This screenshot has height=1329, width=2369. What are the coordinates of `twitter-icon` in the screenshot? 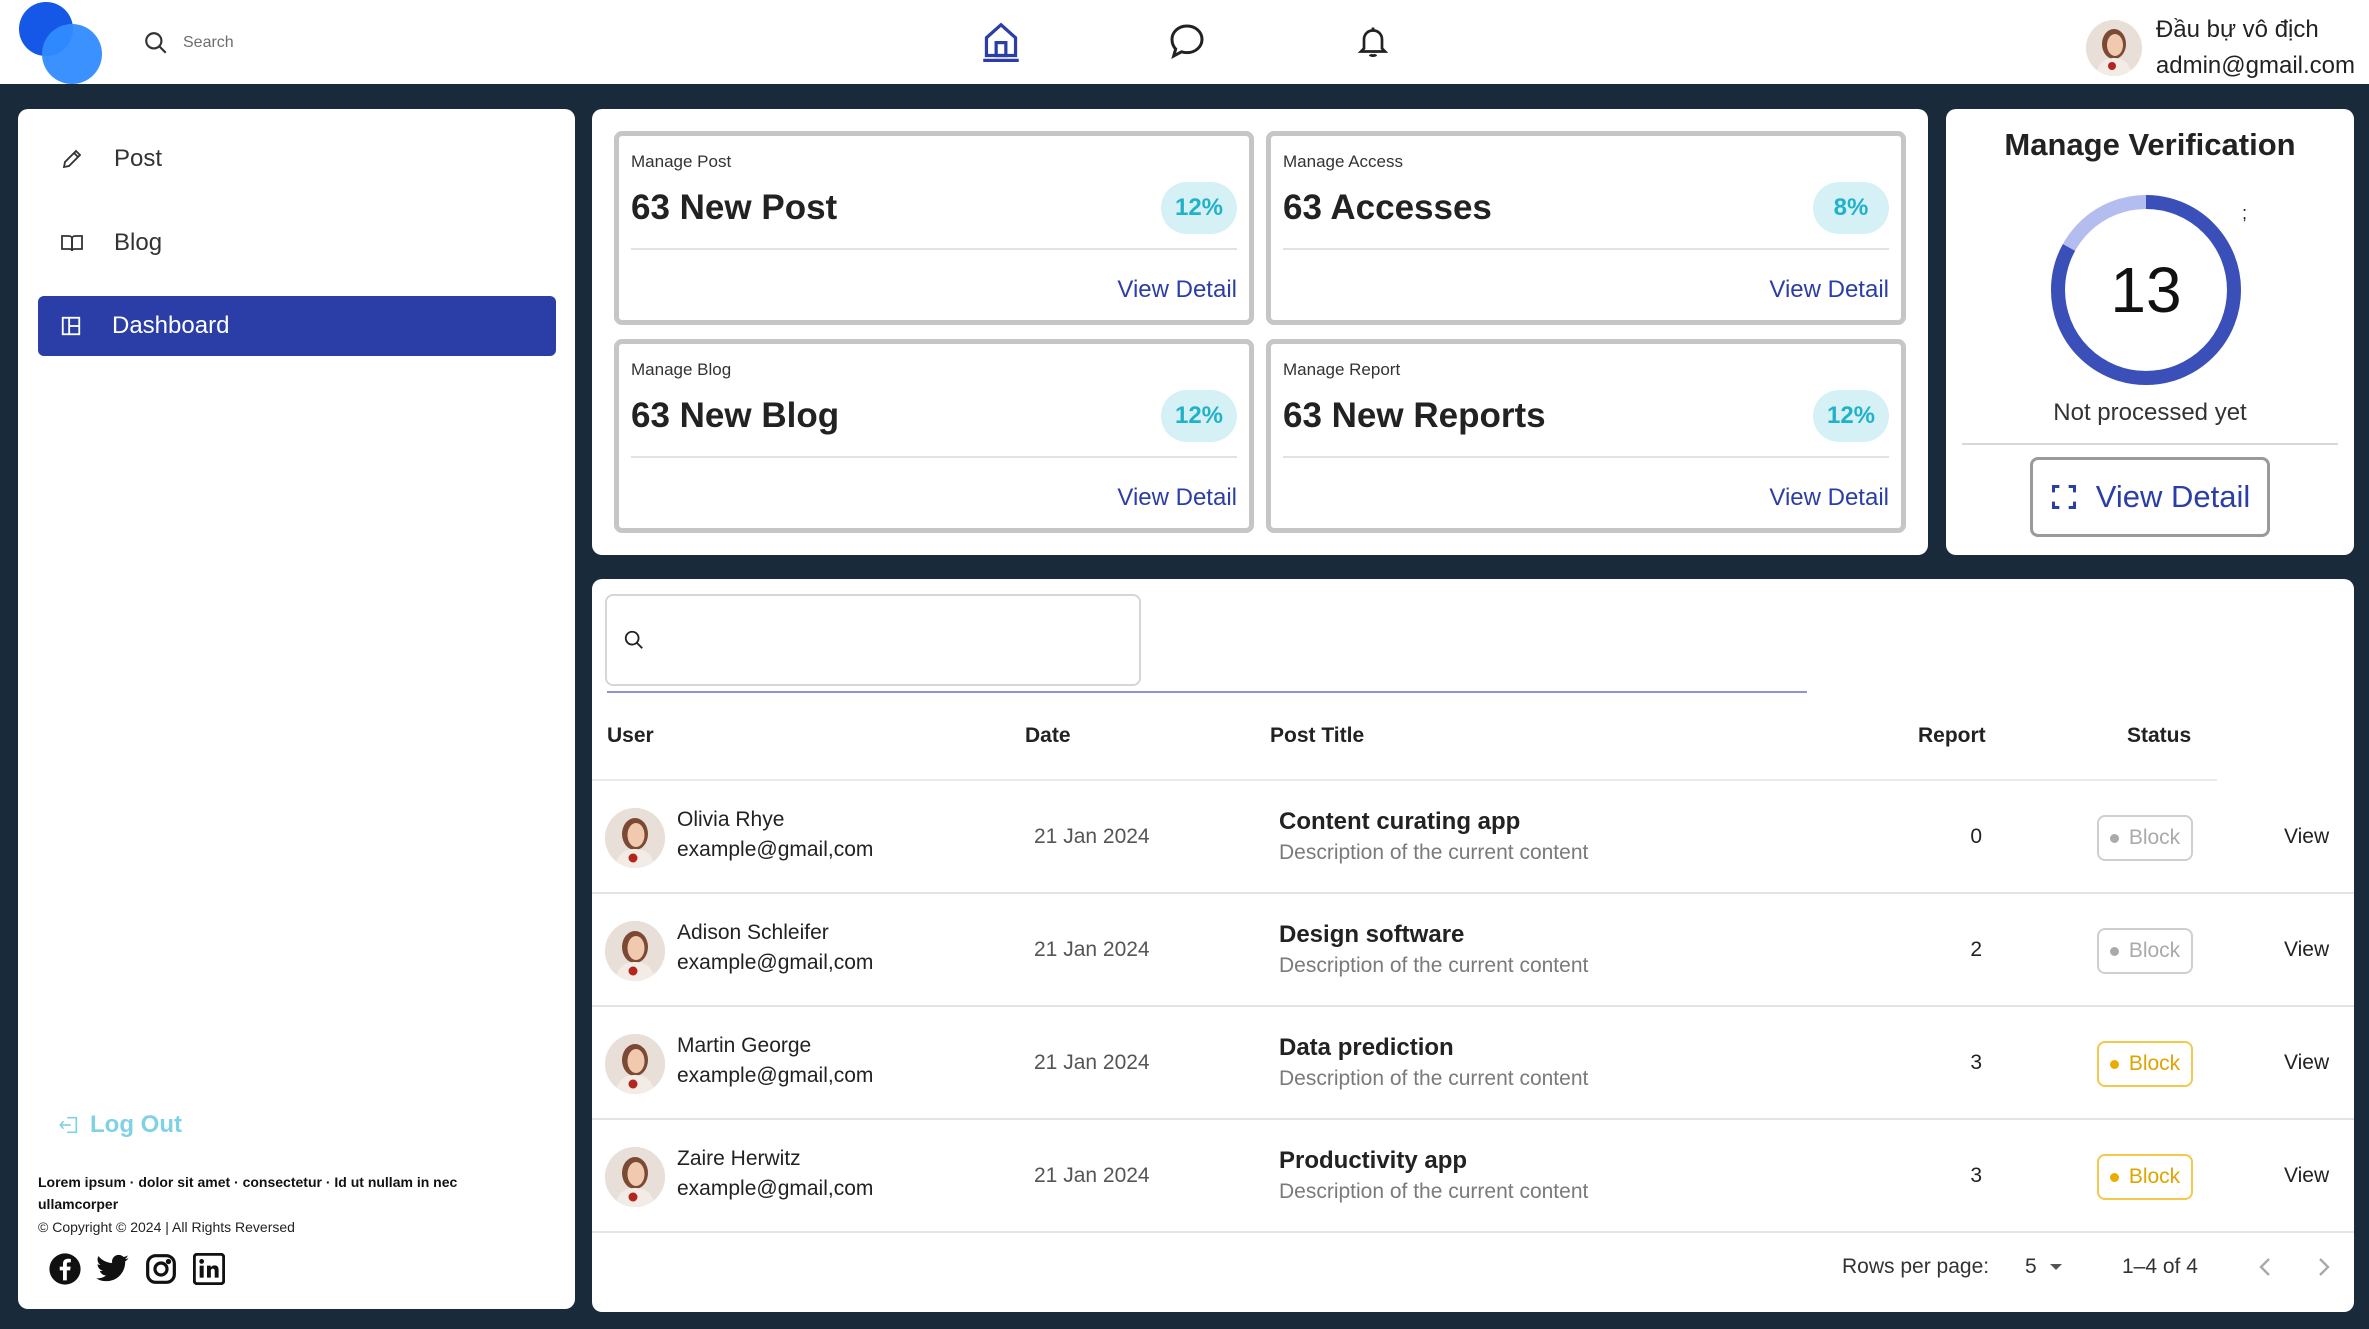 It's located at (113, 1269).